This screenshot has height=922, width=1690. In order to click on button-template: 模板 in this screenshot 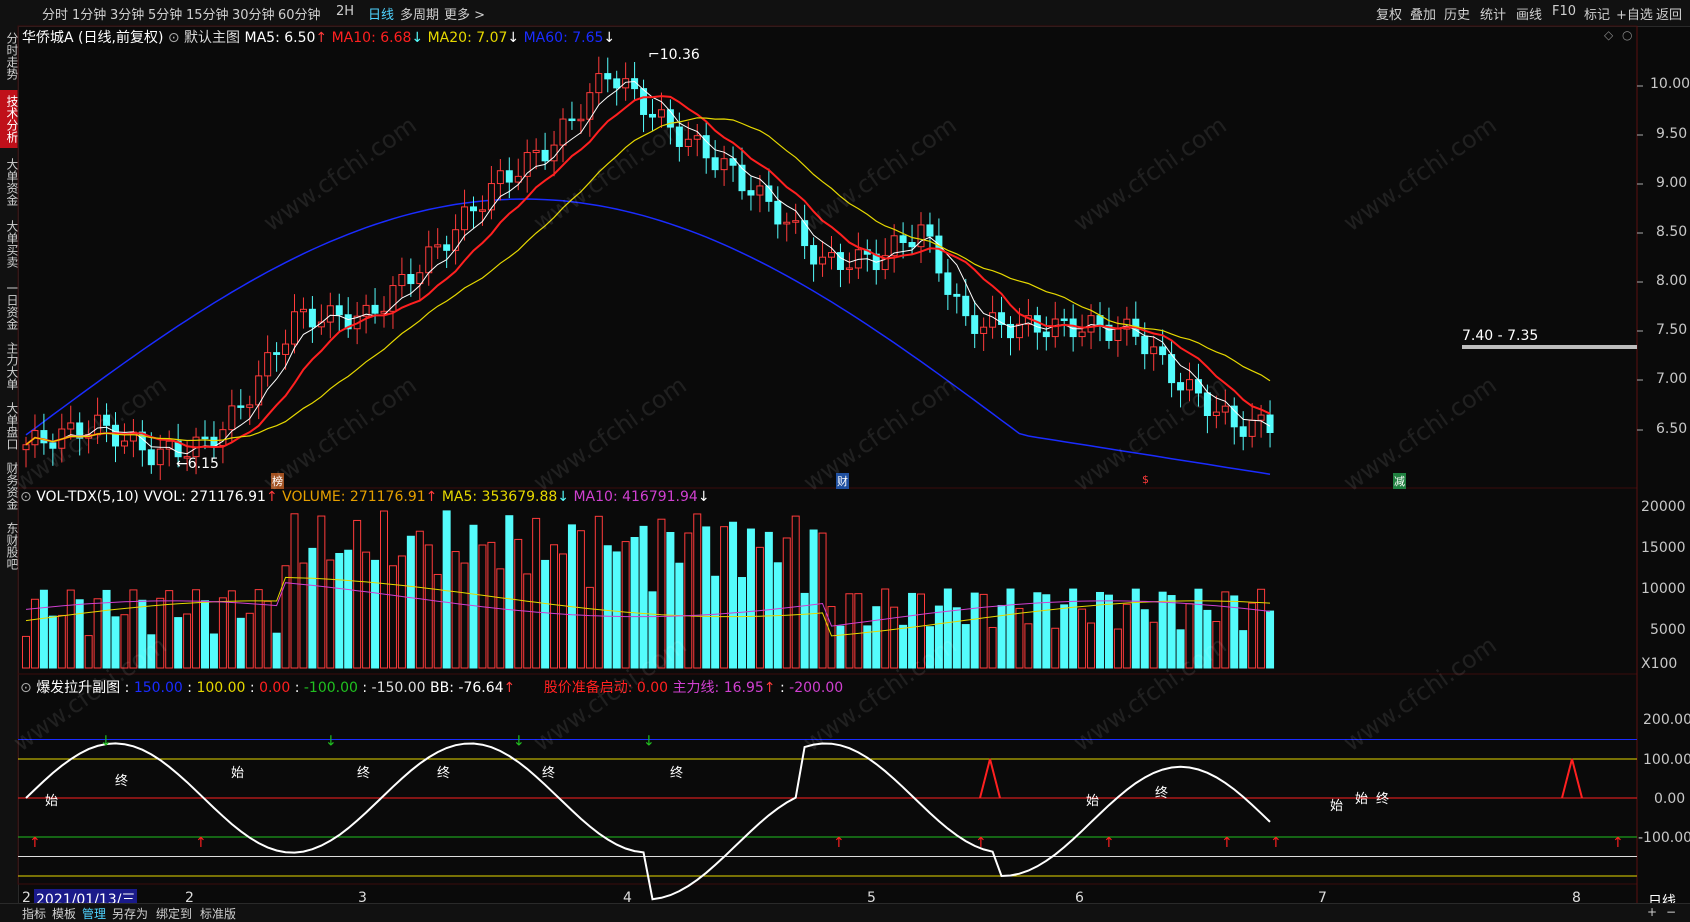, I will do `click(64, 913)`.